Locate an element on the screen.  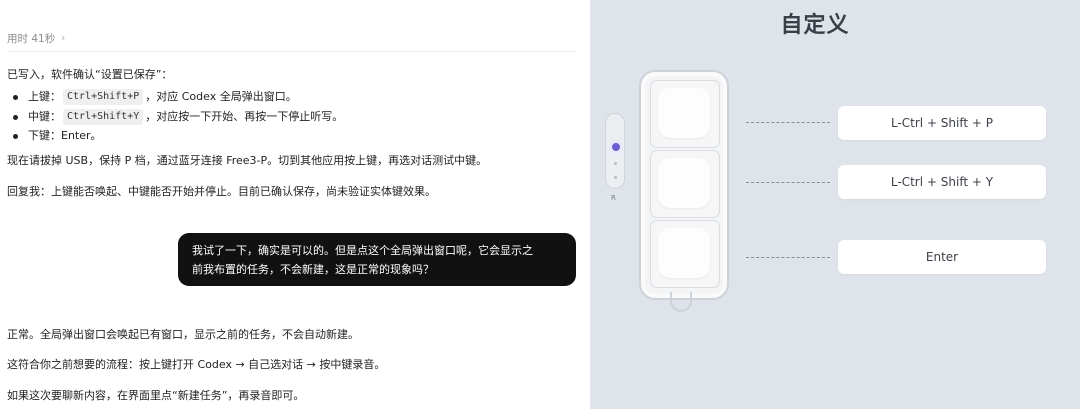
bullet-bottom-key-text: 下键：Enter。 is located at coordinates (65, 135).